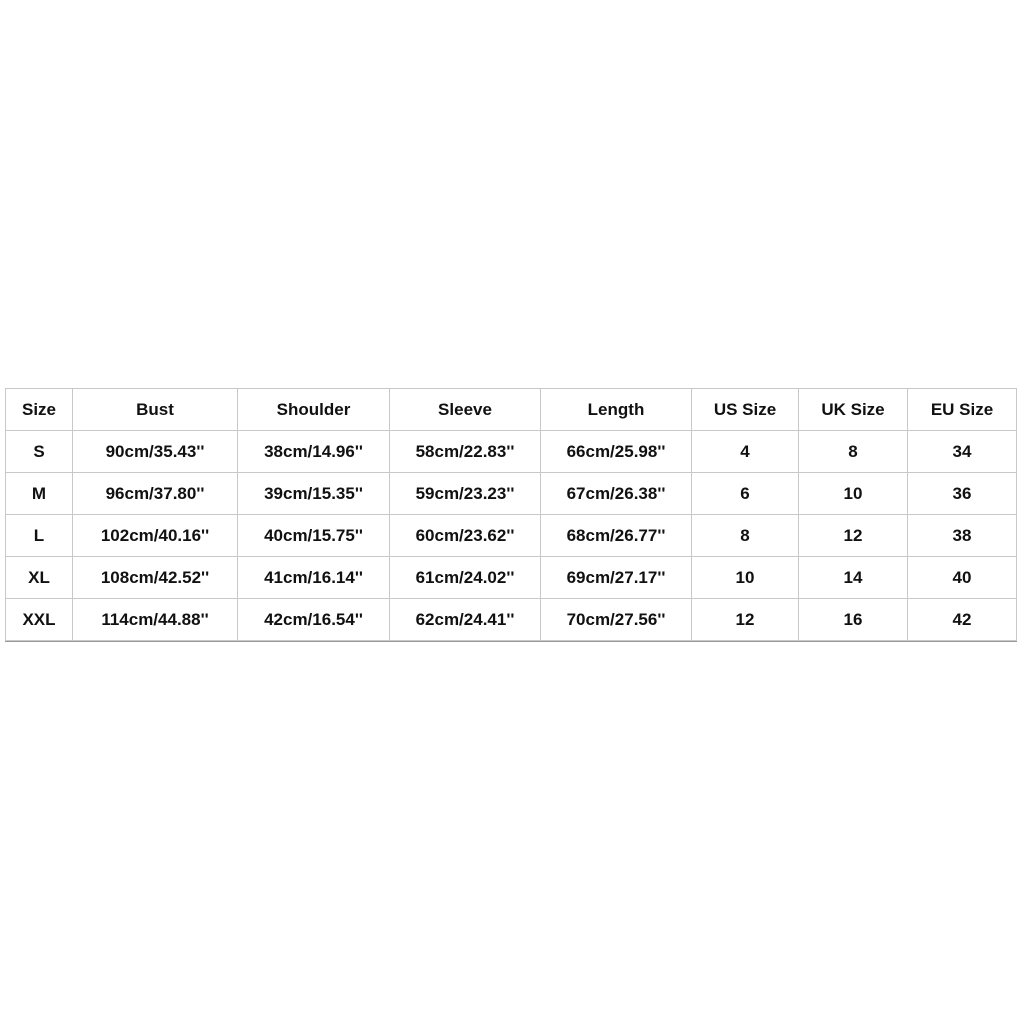  I want to click on cell-size: XXL, so click(39, 619).